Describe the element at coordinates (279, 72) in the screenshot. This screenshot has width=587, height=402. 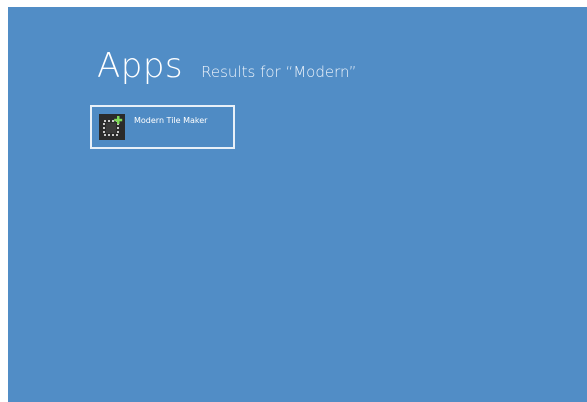
I see `search-query-subtitle: Results for “Modern”` at that location.